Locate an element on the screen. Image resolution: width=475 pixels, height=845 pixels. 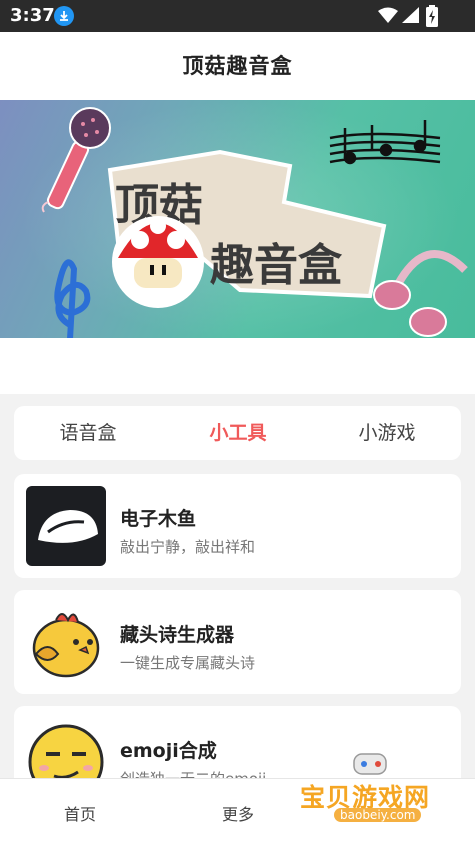
tool-card-acrostic: 藏头诗生成器 一键生成专属藏头诗 is located at coordinates (237, 642).